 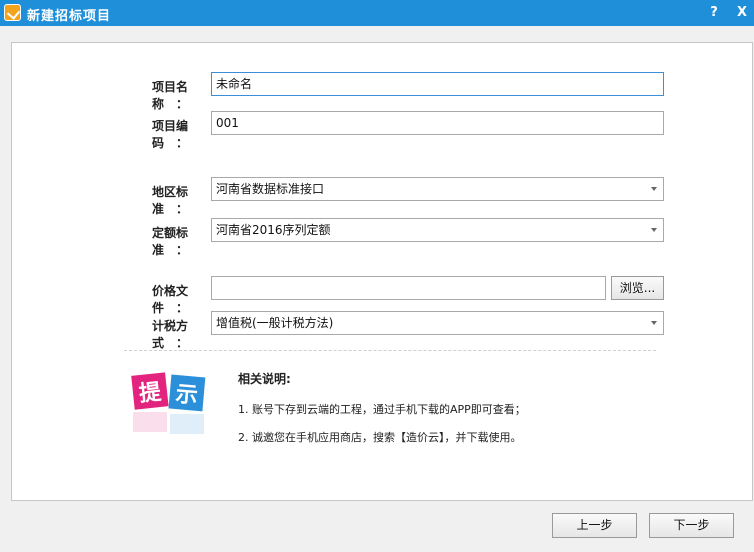 I want to click on tax-method-label: 计税方式：, so click(x=169, y=334).